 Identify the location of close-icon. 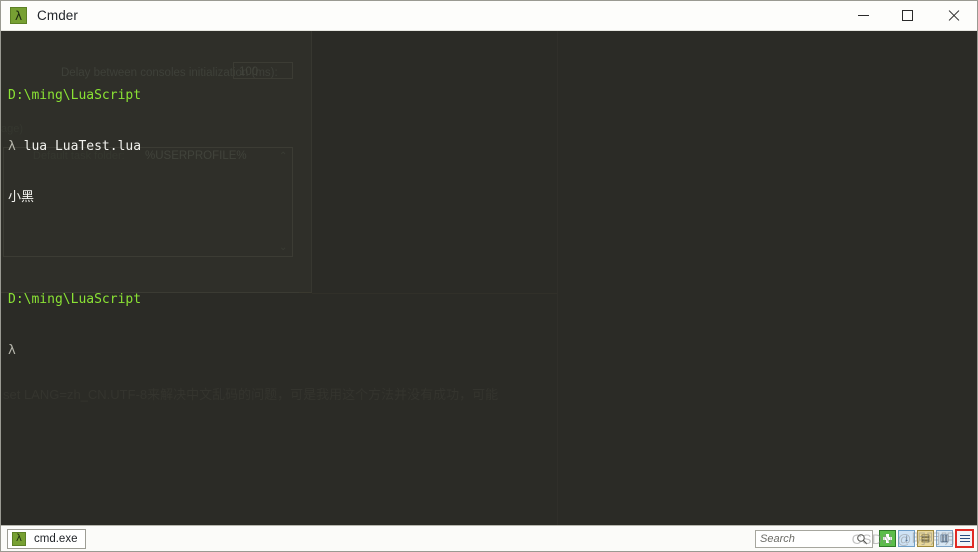
(953, 15).